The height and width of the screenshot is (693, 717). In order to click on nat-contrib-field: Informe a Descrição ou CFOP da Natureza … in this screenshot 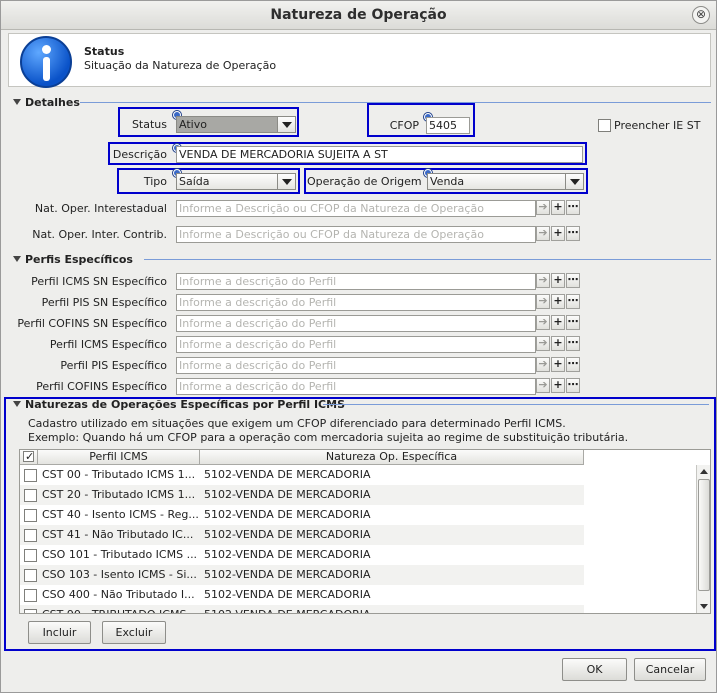, I will do `click(356, 234)`.